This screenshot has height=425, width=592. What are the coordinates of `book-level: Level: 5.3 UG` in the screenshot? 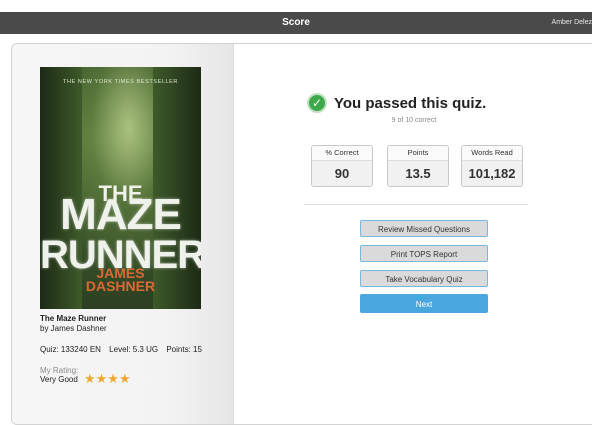 It's located at (134, 349).